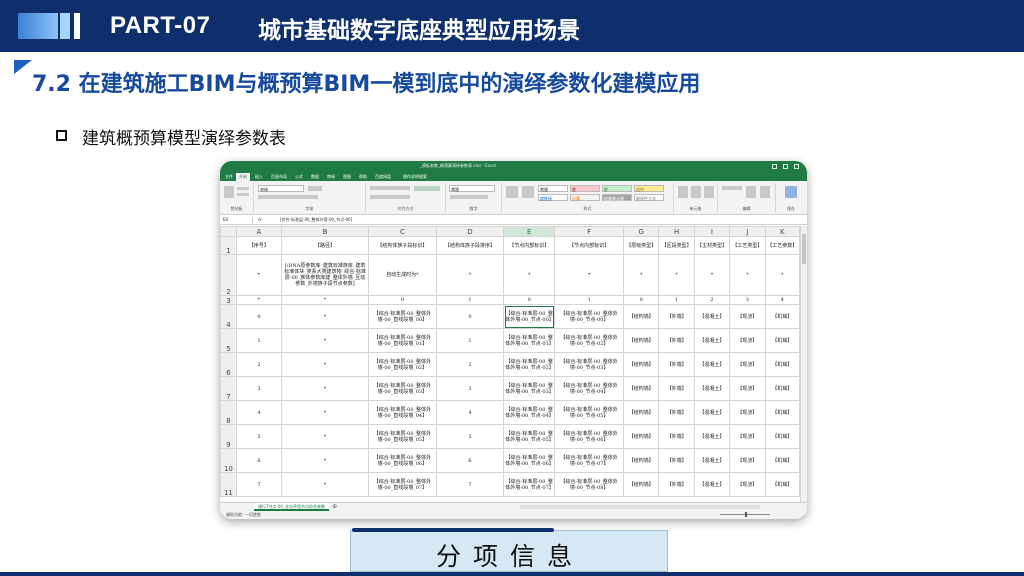 The height and width of the screenshot is (576, 1024). Describe the element at coordinates (228, 316) in the screenshot. I see `row-header: 4` at that location.